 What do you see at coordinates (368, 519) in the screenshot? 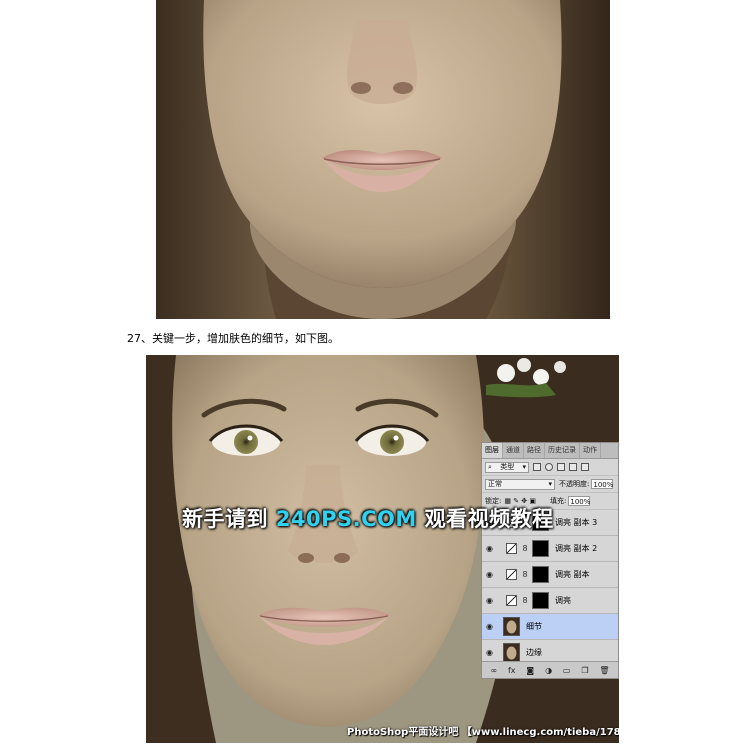
I see `watermark-text: 新手请到 240PS.COM 观看视频教程` at bounding box center [368, 519].